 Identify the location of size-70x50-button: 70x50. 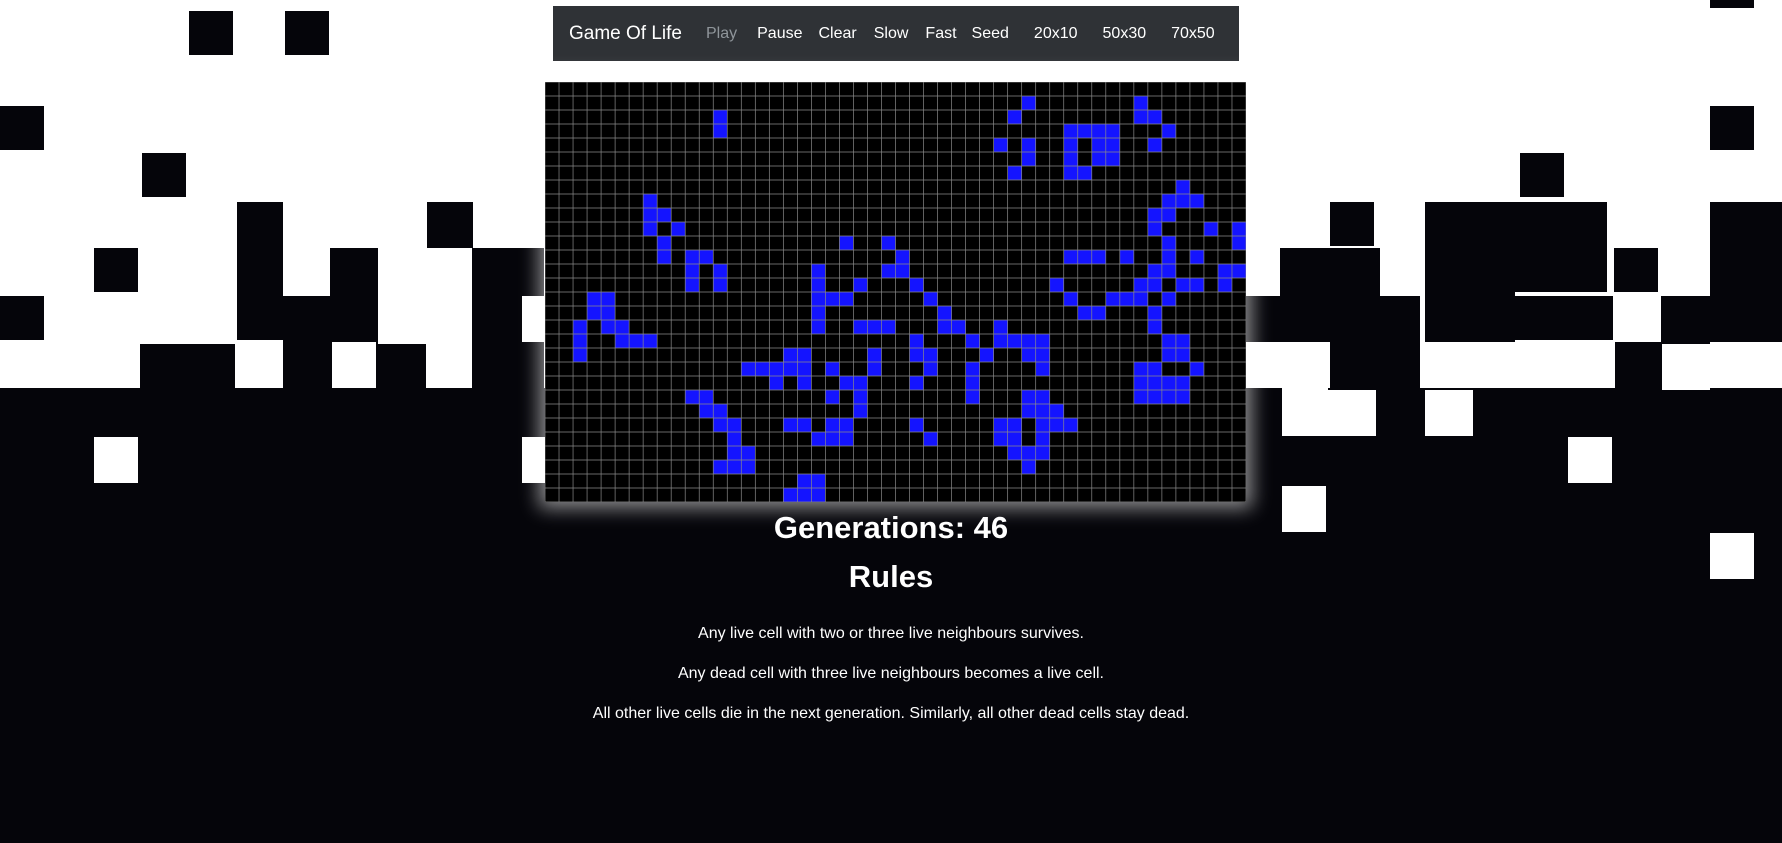
(1193, 34).